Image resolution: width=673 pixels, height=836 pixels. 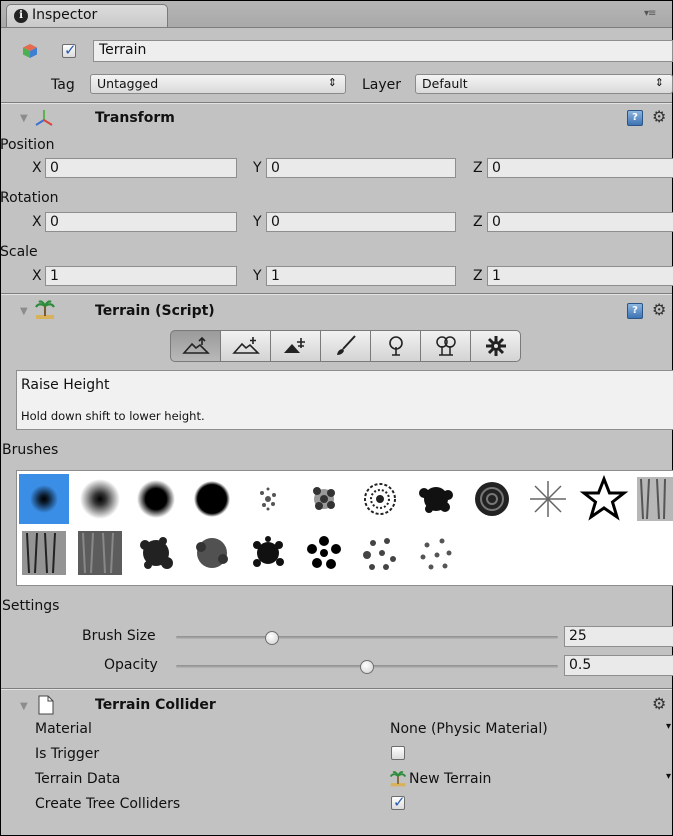 What do you see at coordinates (383, 51) in the screenshot?
I see `object-name-field: Terrain` at bounding box center [383, 51].